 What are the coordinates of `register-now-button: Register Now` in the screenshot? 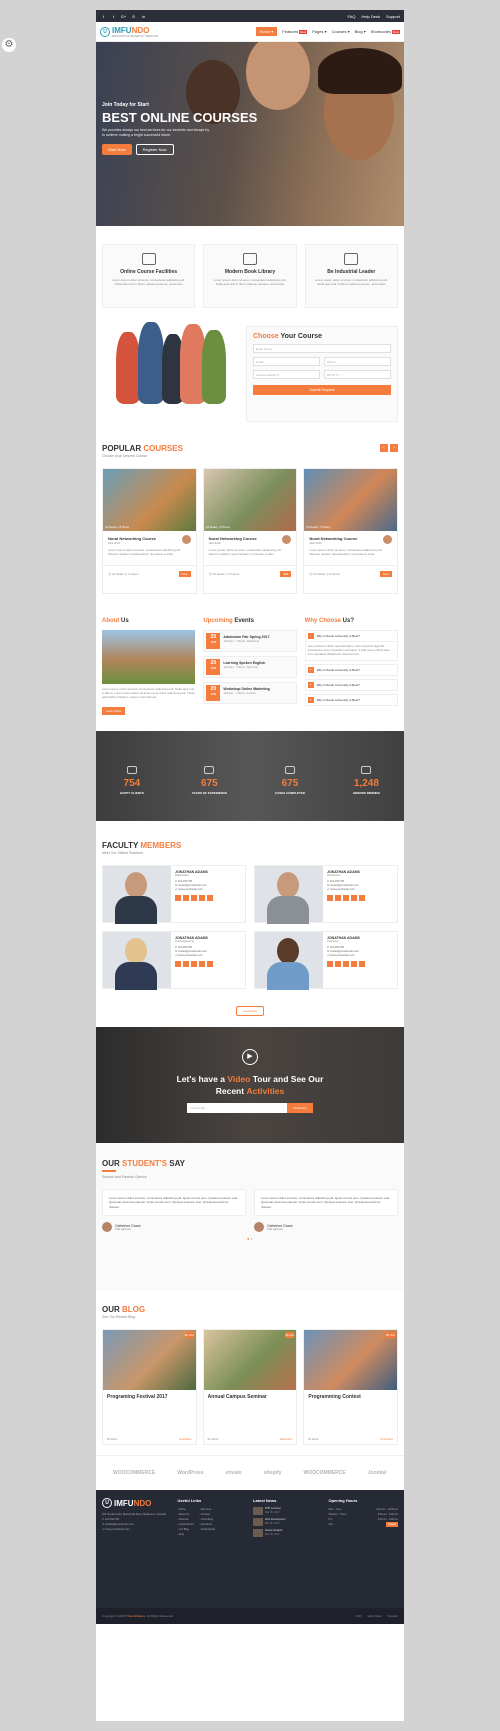 It's located at (154, 149).